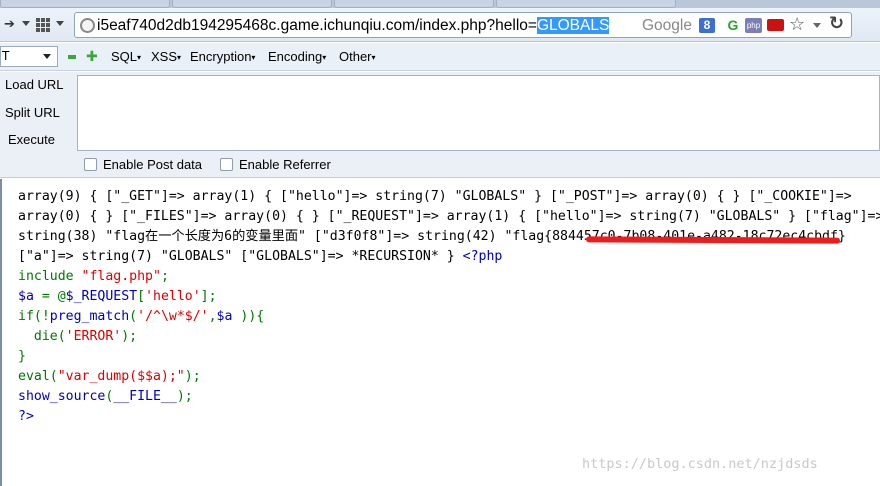 The width and height of the screenshot is (880, 486). Describe the element at coordinates (173, 316) in the screenshot. I see `code-token: '/^\w*$/'` at that location.